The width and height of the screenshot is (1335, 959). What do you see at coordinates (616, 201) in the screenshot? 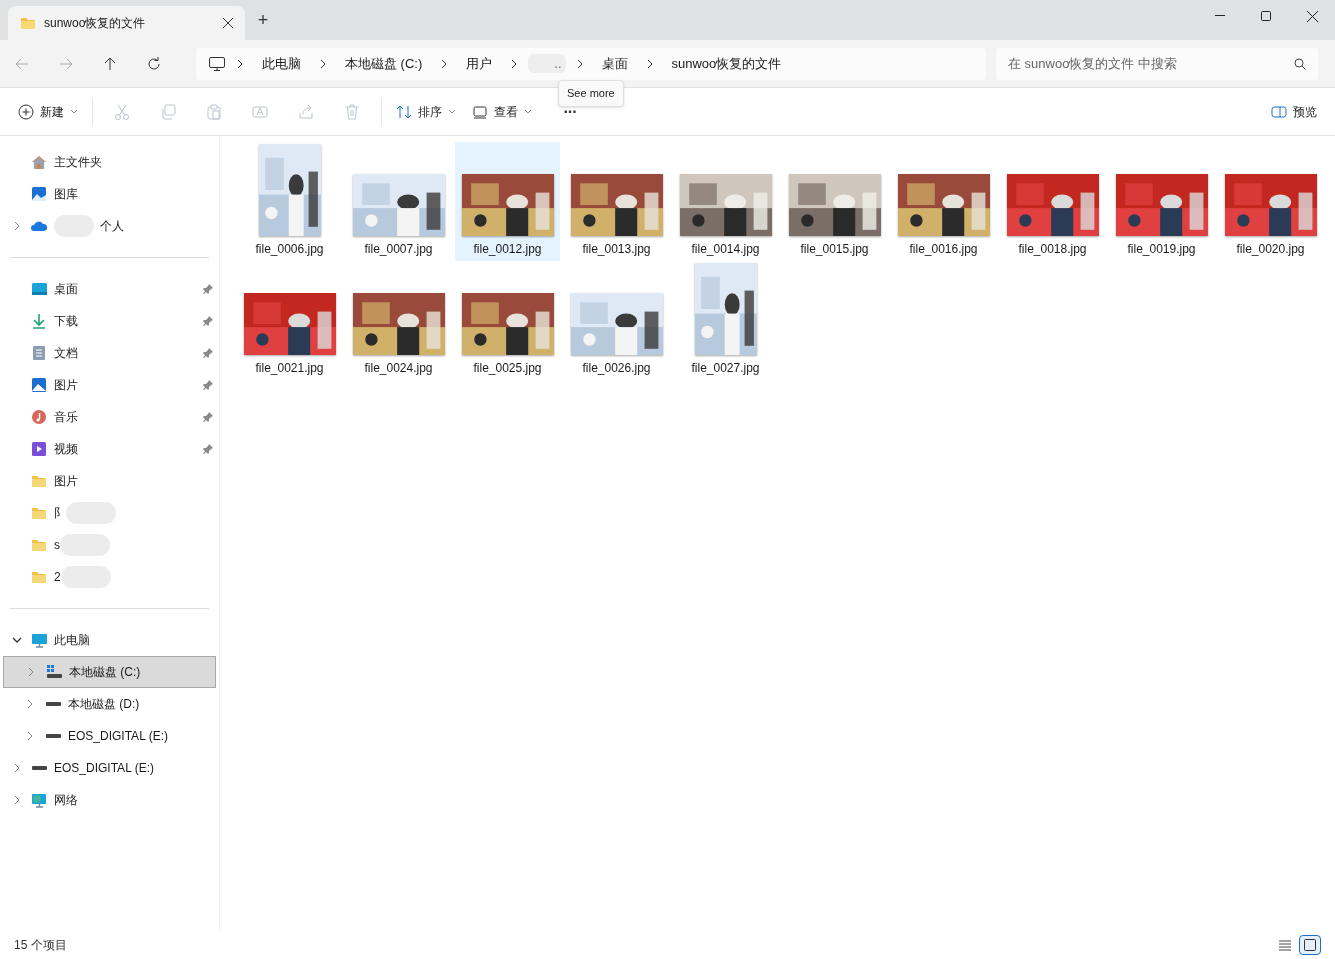
I see `file-item: file_0013.jpg` at bounding box center [616, 201].